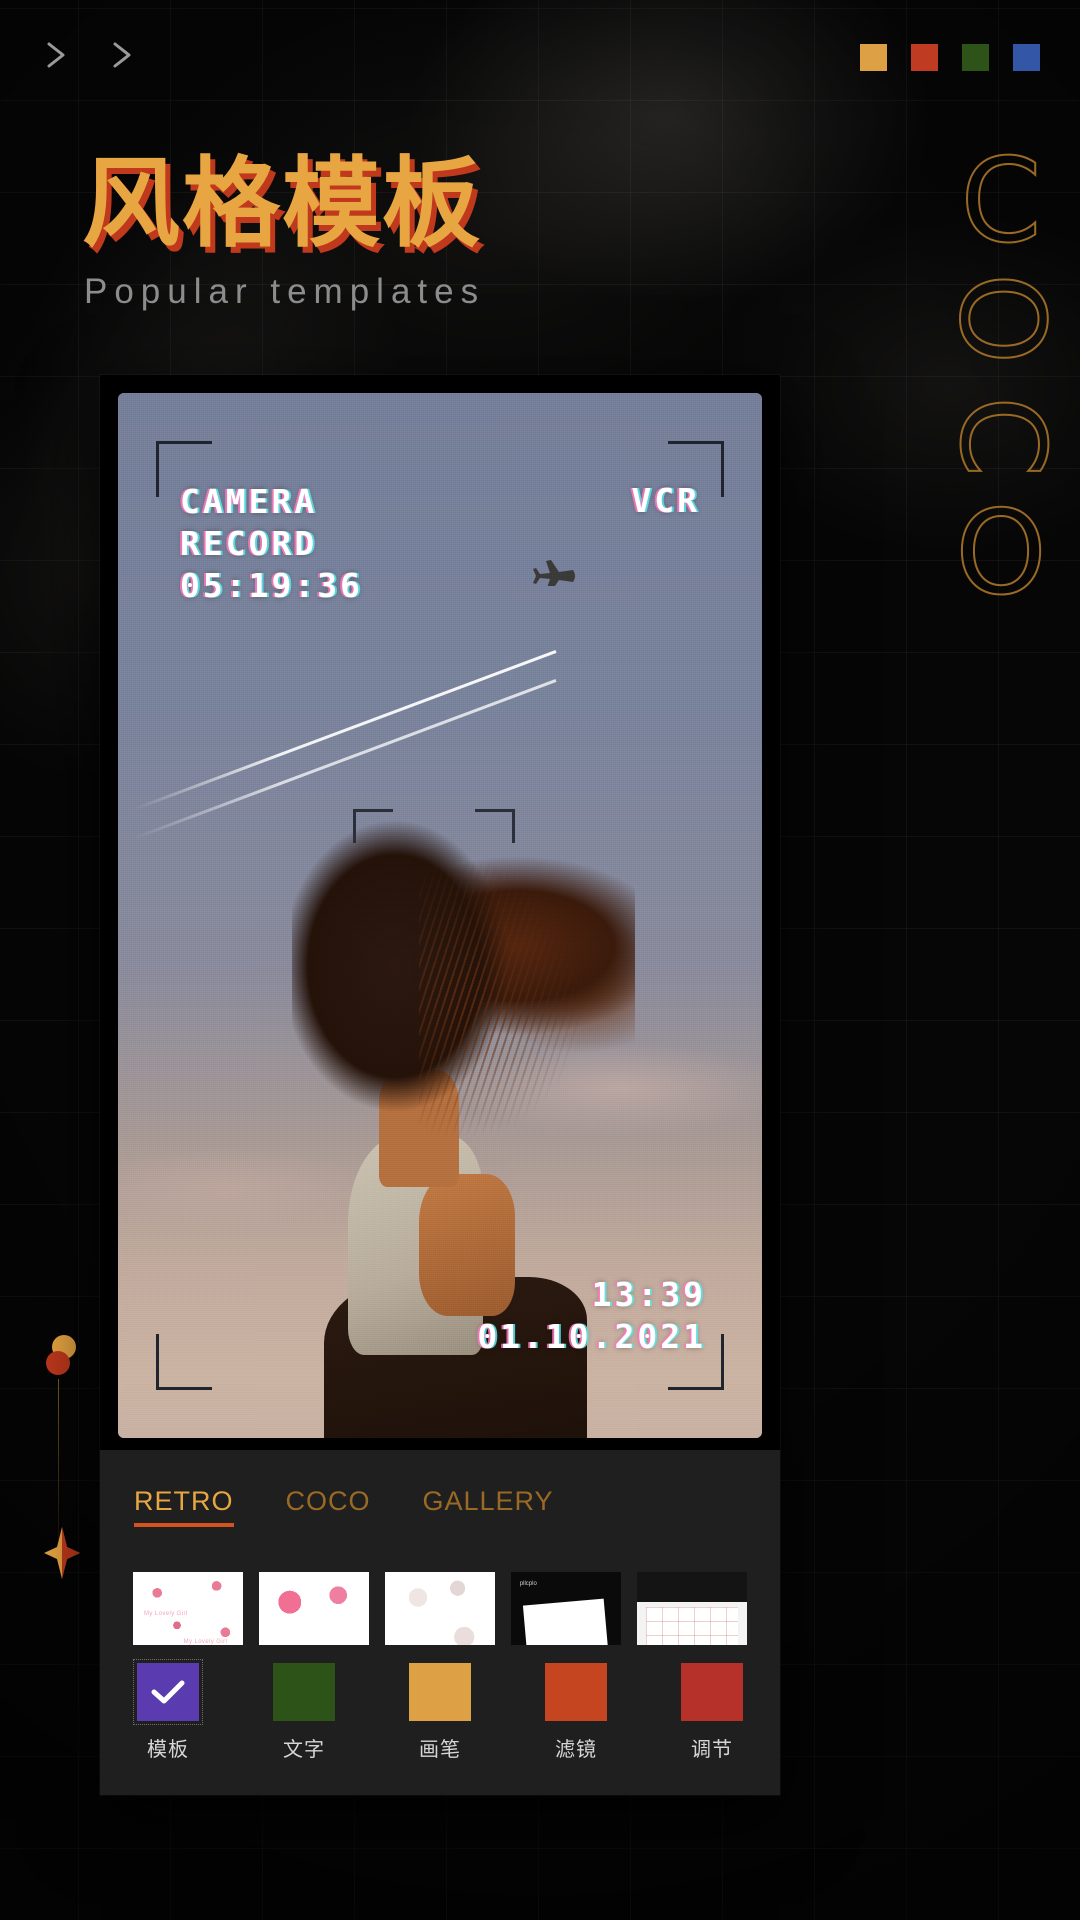 The image size is (1080, 1920). I want to click on toolbar-label-text: 文字, so click(304, 1749).